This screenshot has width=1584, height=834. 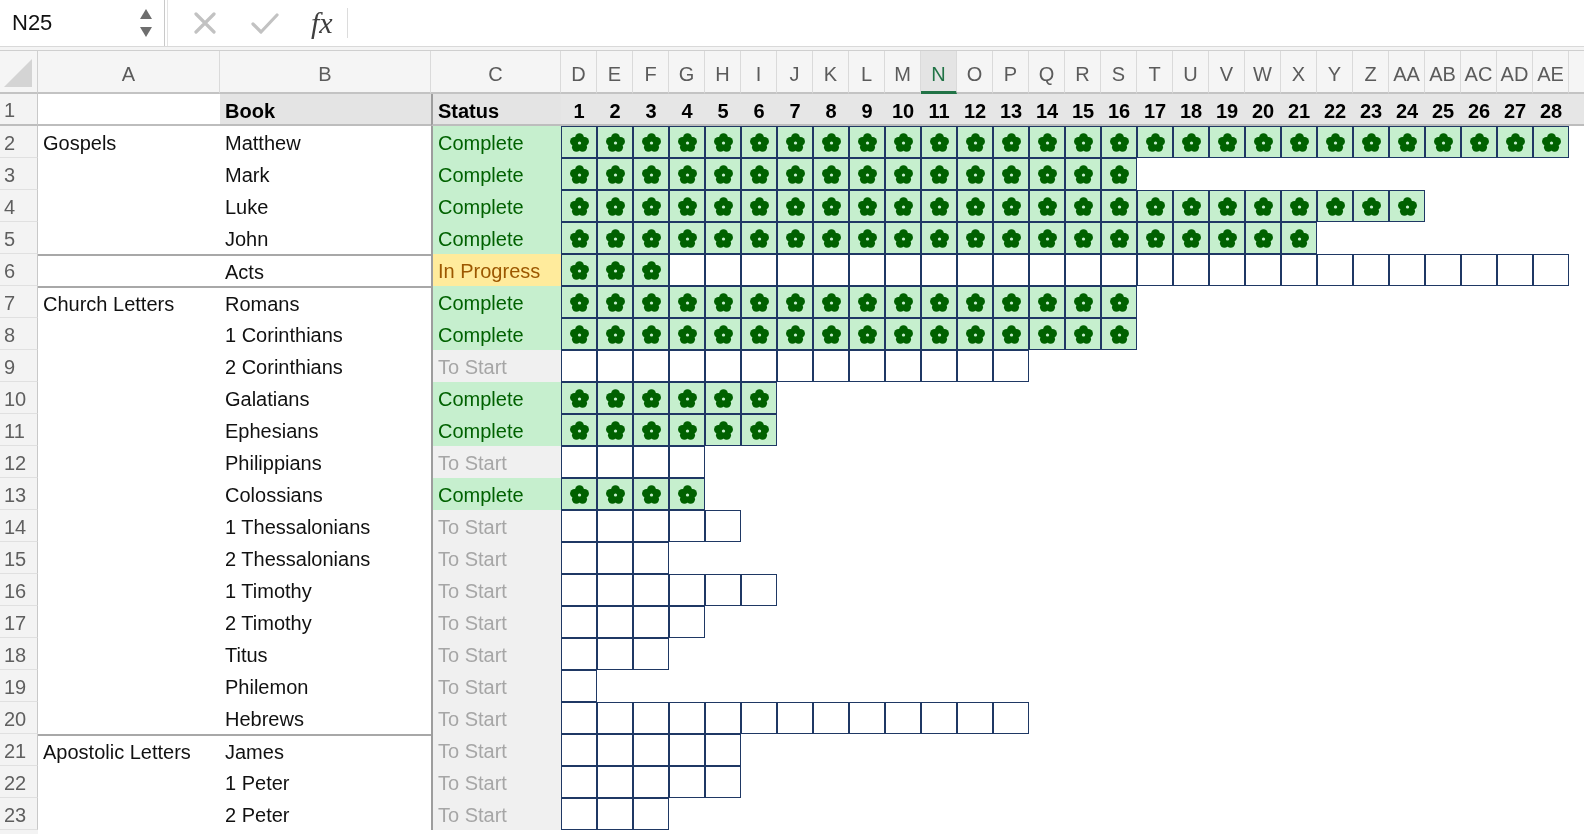 I want to click on column-header: P, so click(x=1011, y=72).